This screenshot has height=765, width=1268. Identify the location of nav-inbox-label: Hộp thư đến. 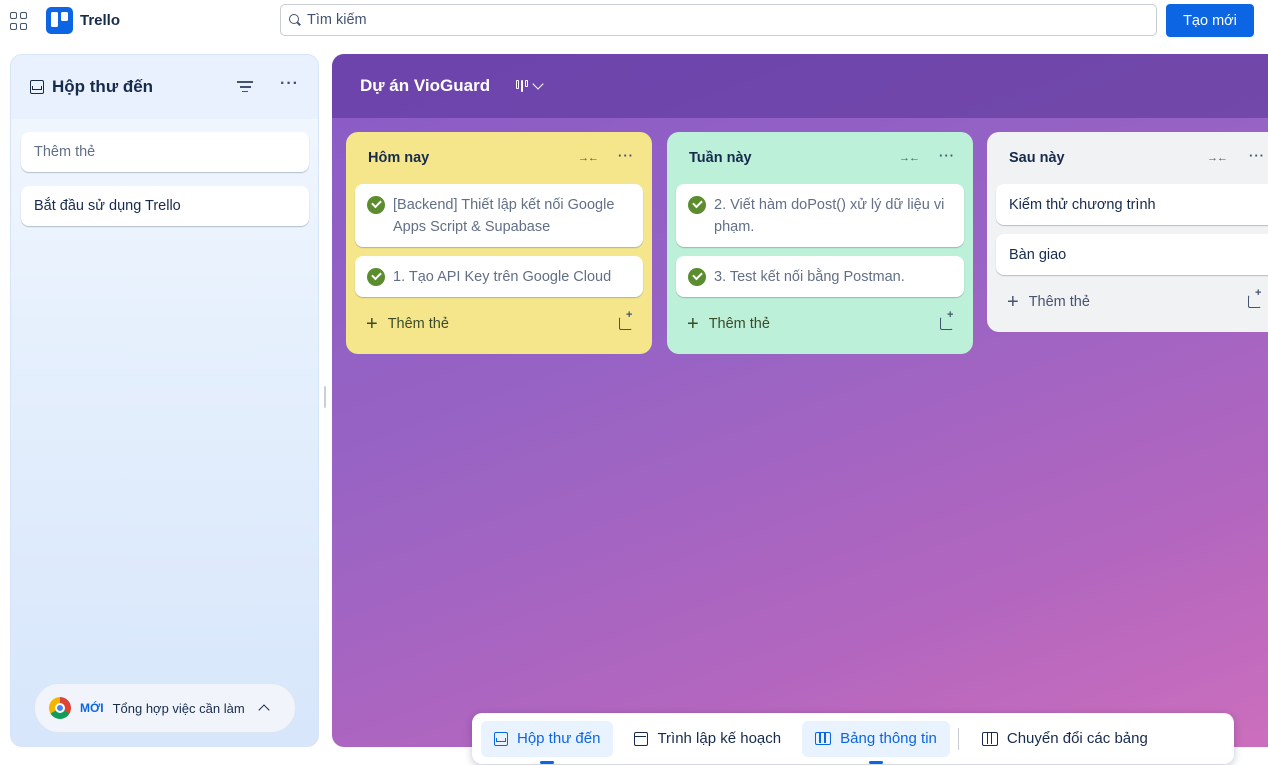
(559, 738).